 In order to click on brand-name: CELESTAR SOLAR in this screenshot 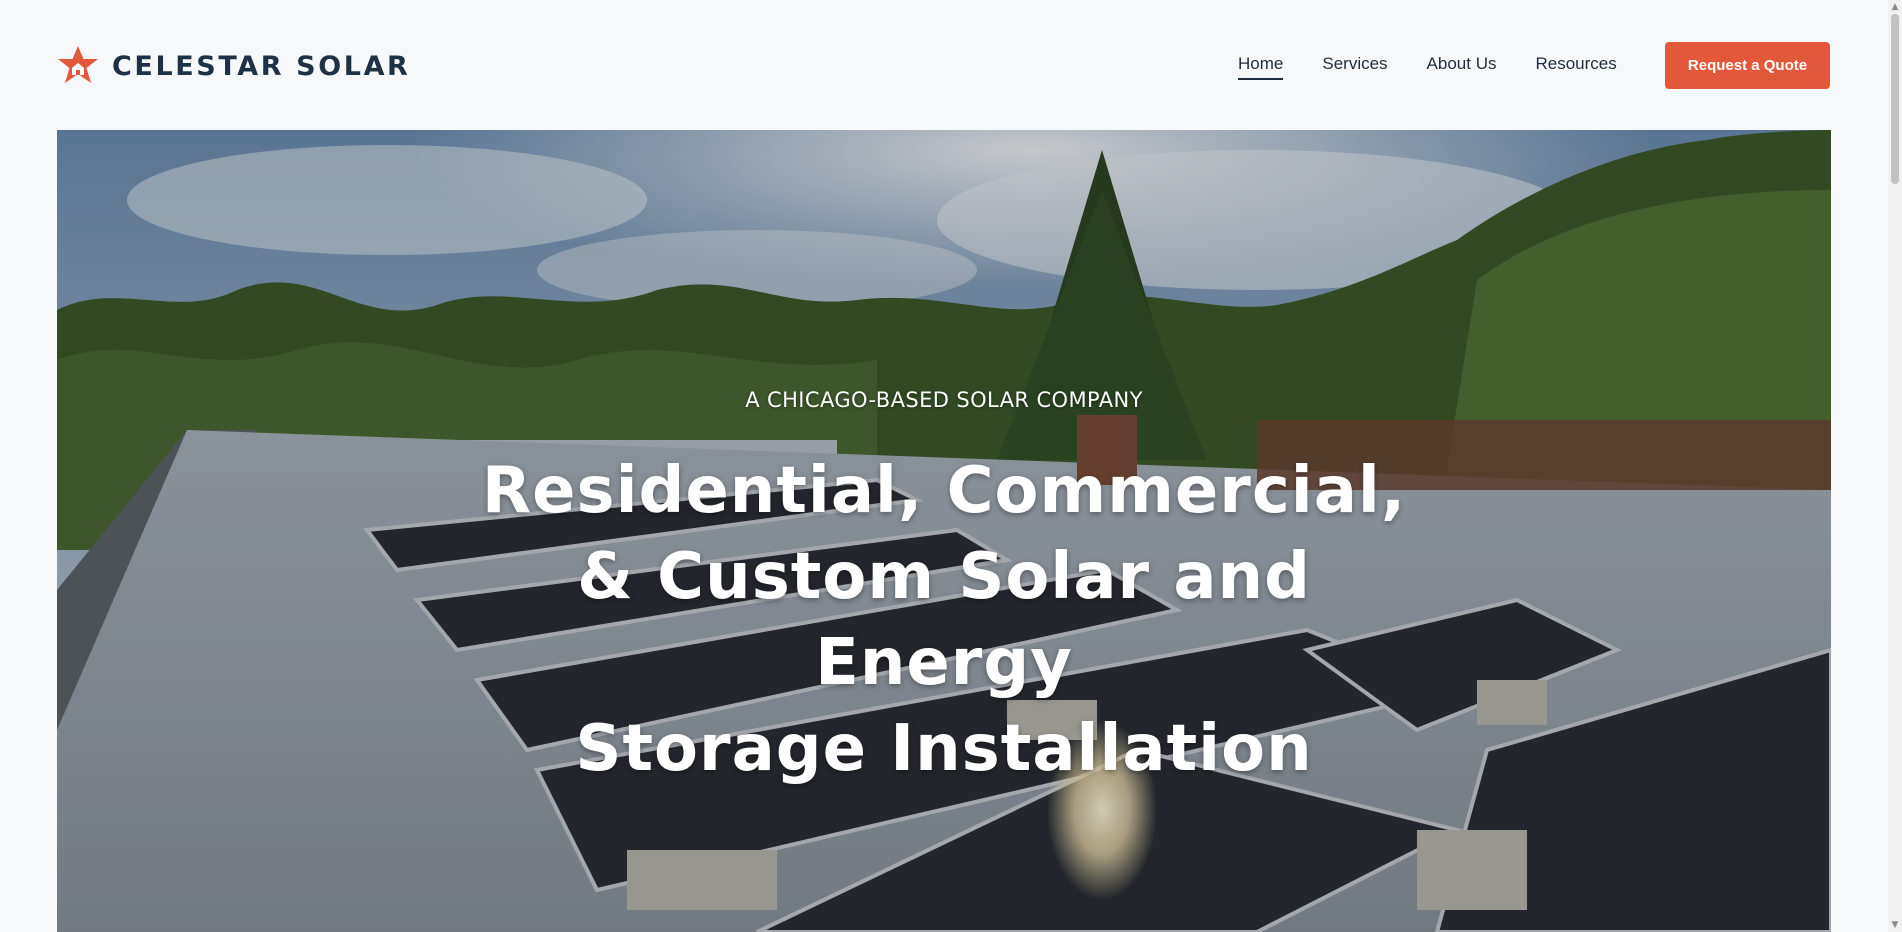, I will do `click(261, 66)`.